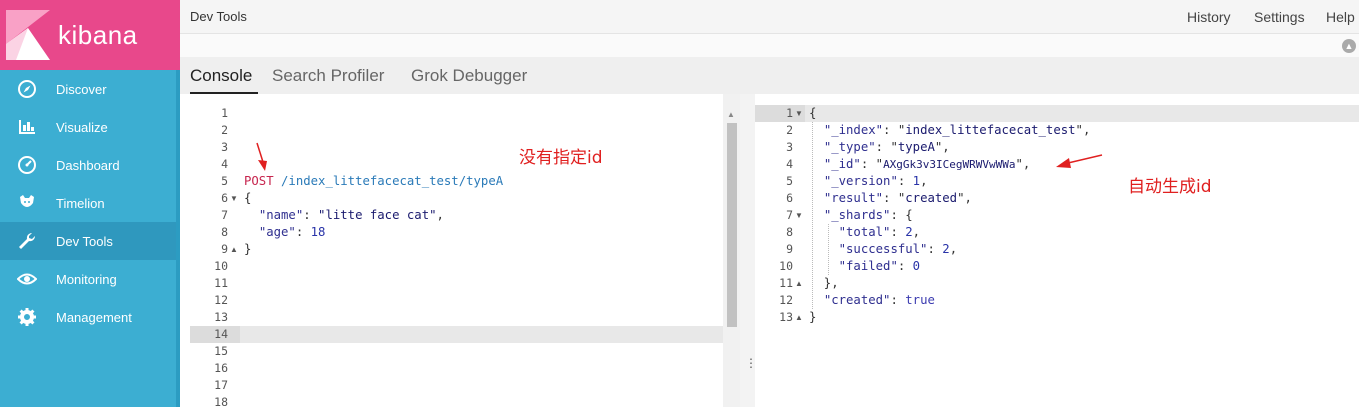  Describe the element at coordinates (221, 266) in the screenshot. I see `line-number: 10` at that location.